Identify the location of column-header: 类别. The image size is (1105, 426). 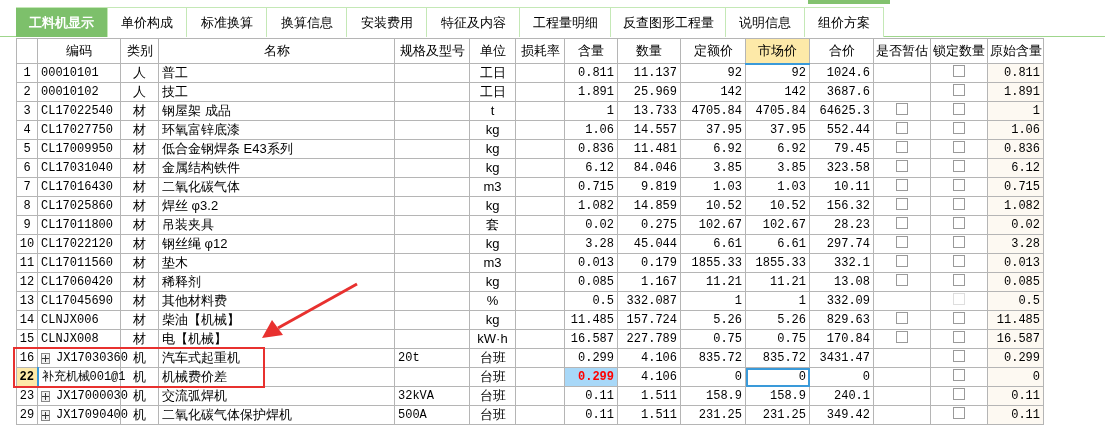
(139, 51).